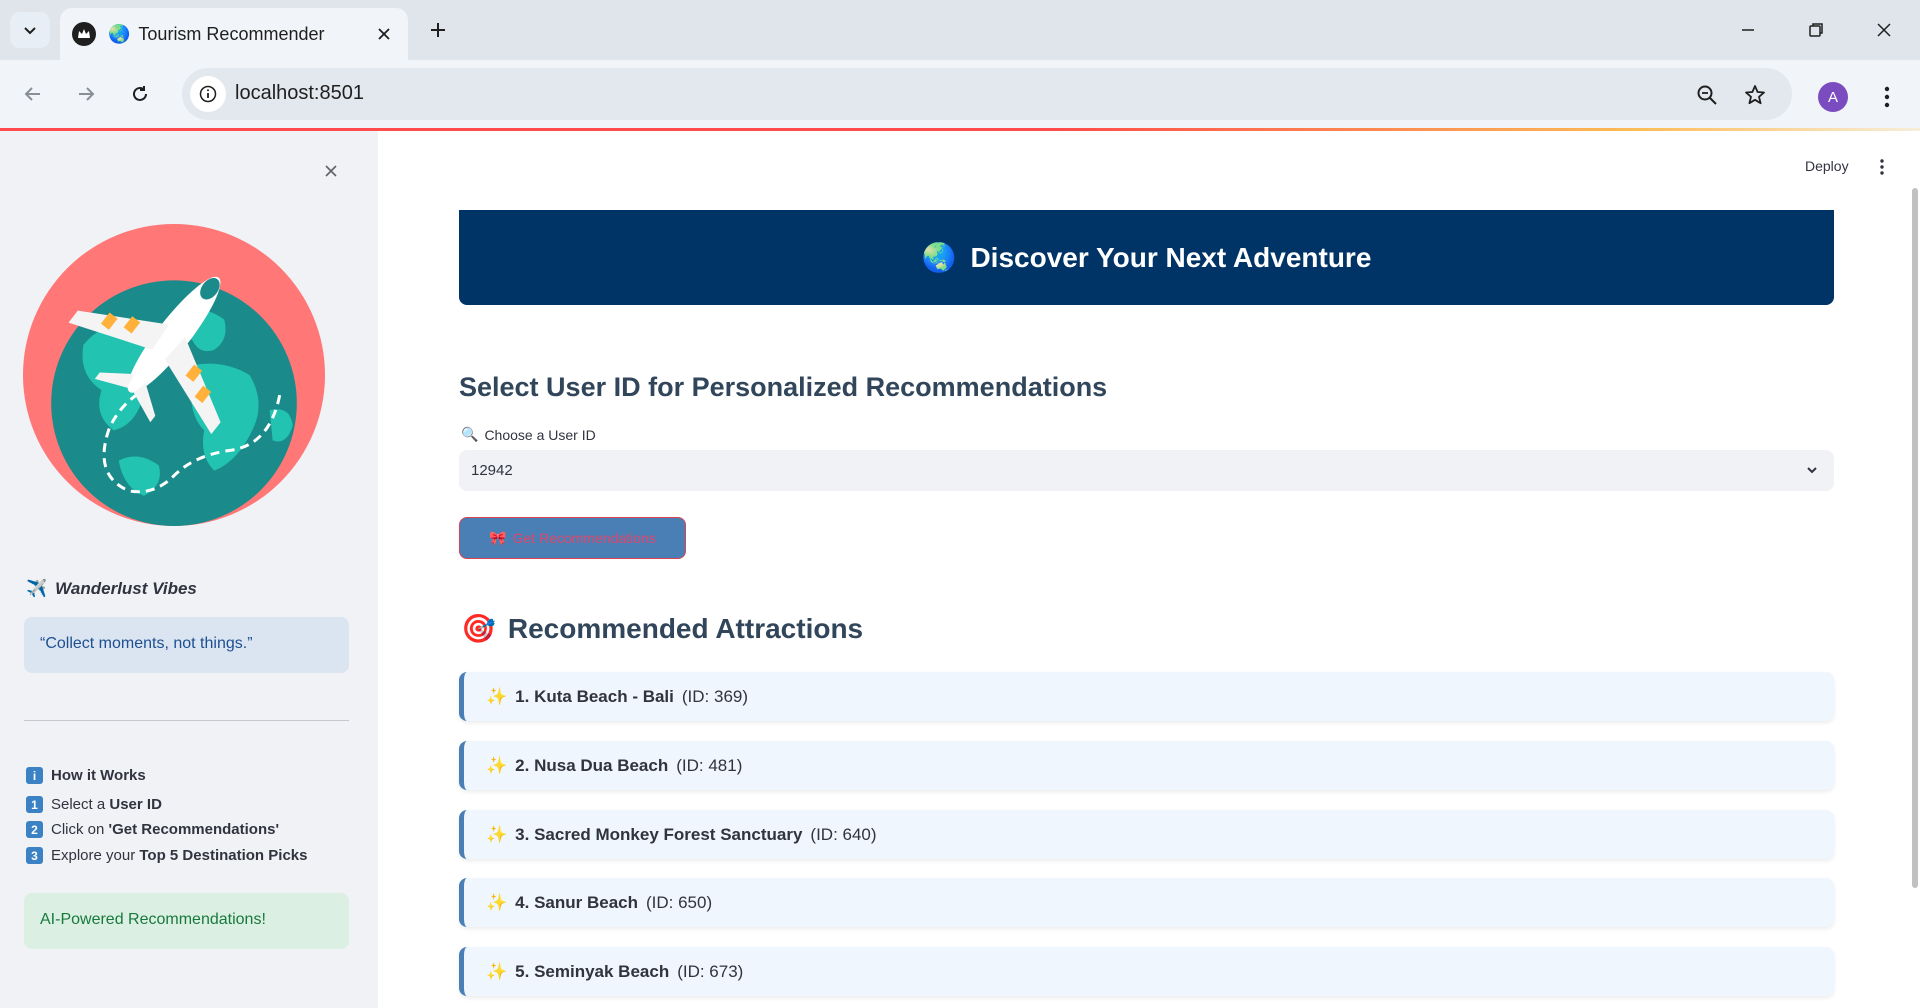 The image size is (1920, 1008). I want to click on wanderlust-title-text: Wanderlust Vibes, so click(126, 588).